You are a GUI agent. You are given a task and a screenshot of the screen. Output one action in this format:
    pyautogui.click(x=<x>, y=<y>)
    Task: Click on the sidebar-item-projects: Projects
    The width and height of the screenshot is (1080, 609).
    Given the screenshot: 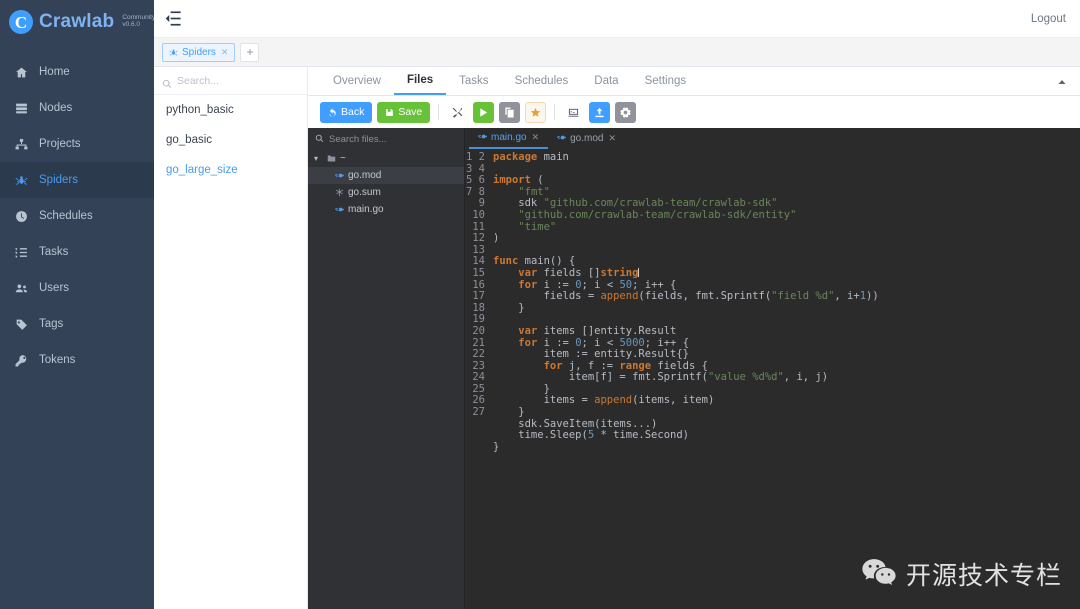 What is the action you would take?
    pyautogui.click(x=77, y=144)
    